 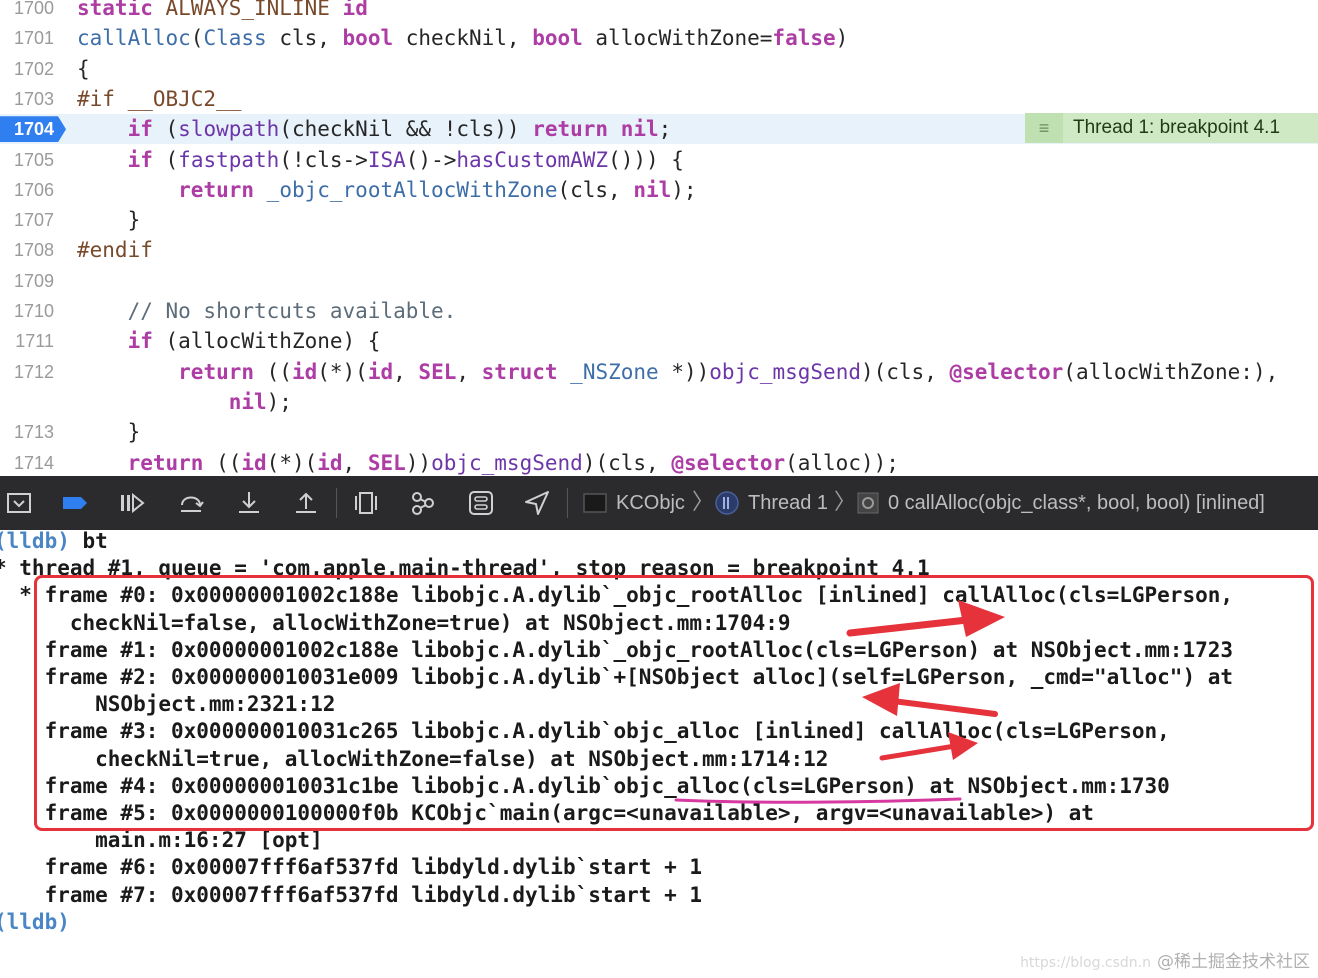 What do you see at coordinates (229, 159) in the screenshot?
I see `code-token: fastpath` at bounding box center [229, 159].